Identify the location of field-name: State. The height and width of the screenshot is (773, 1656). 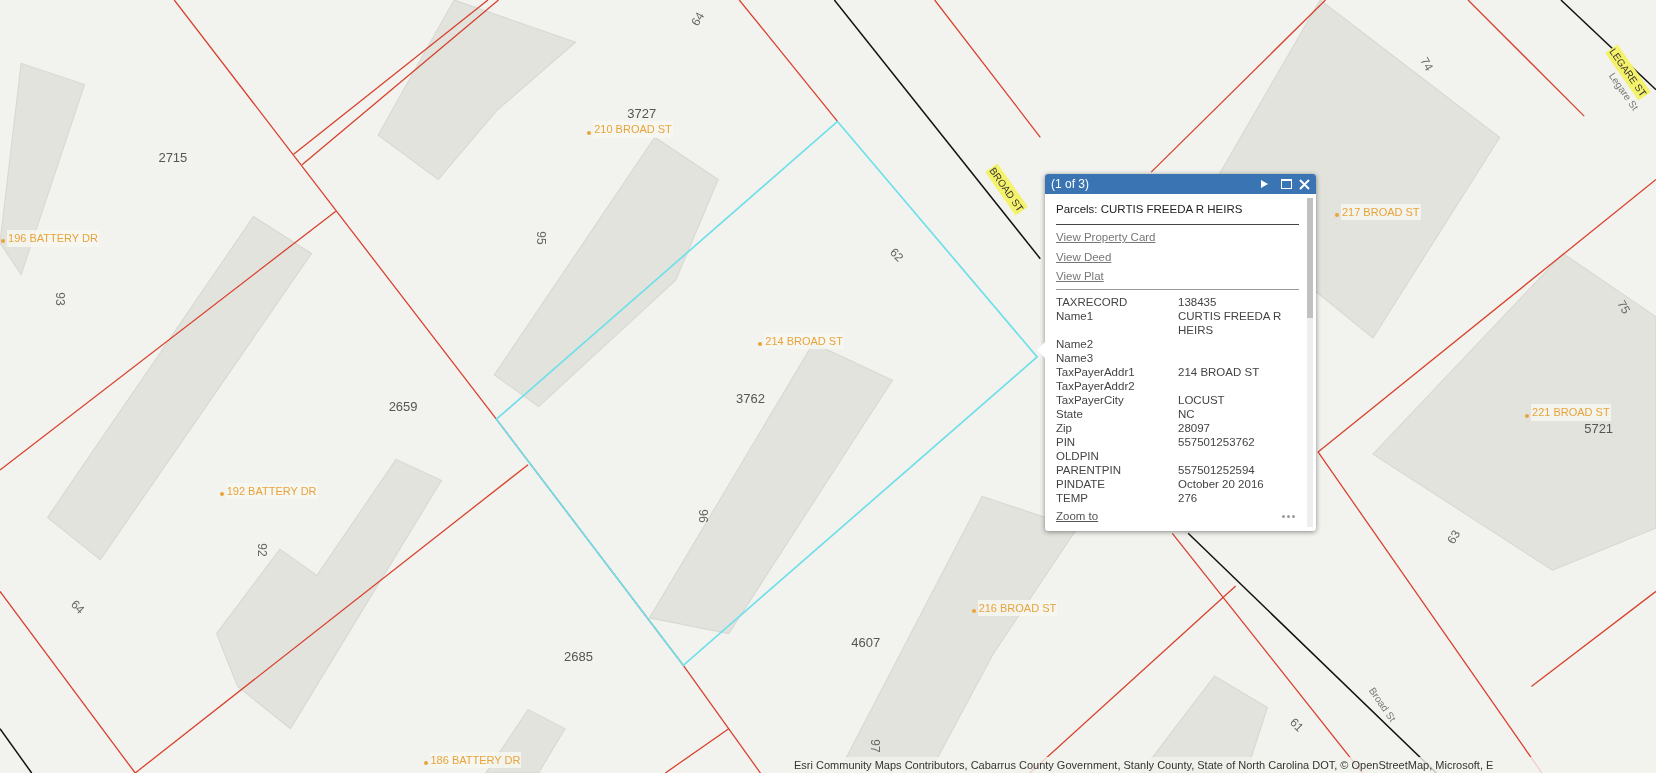
(1070, 414).